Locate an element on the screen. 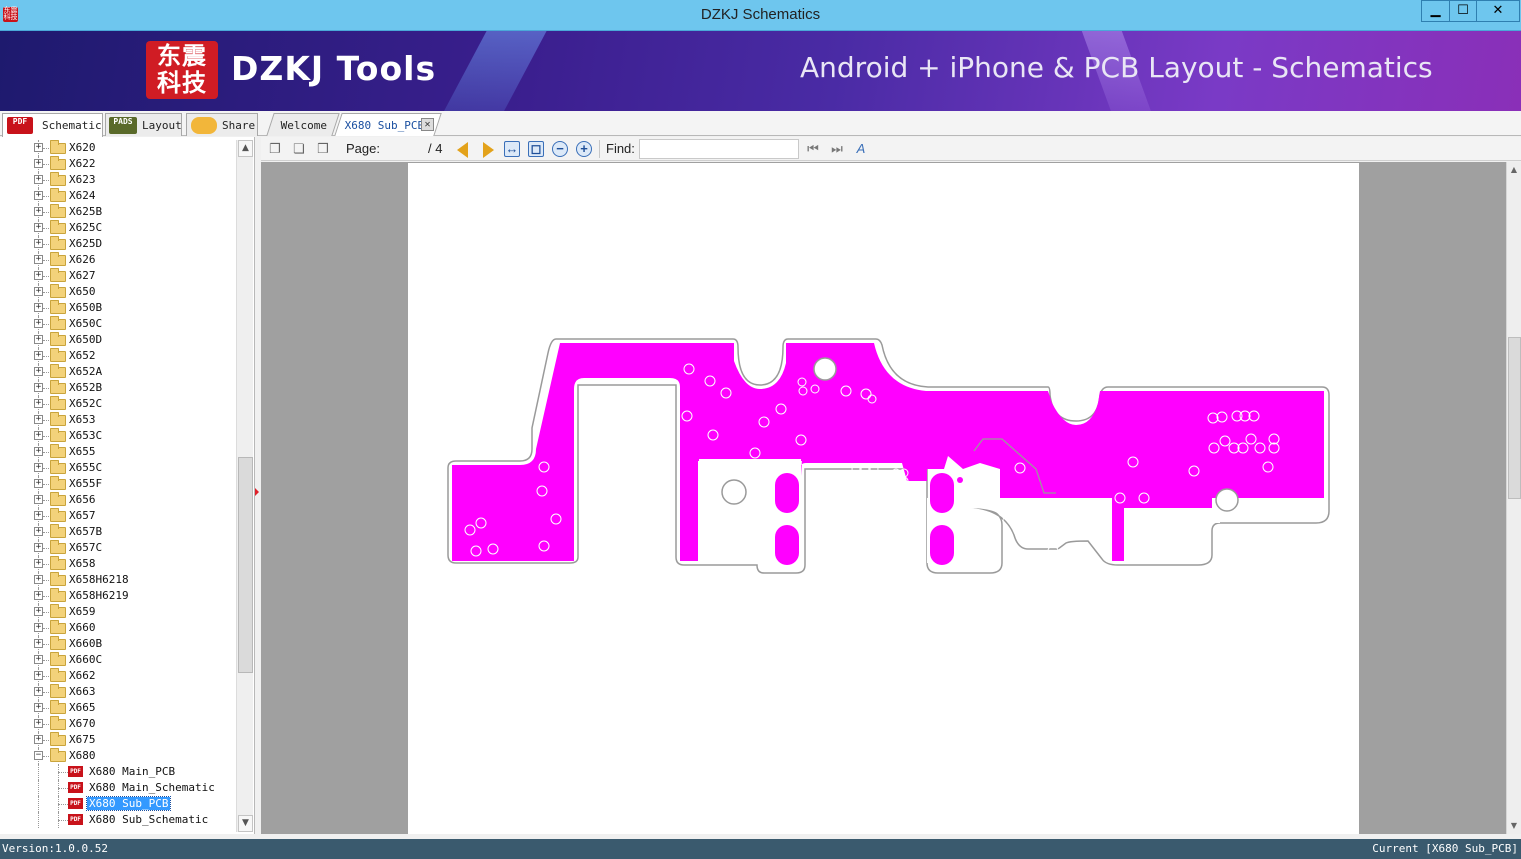  tree-folder-x620: + X620 is located at coordinates (118, 148).